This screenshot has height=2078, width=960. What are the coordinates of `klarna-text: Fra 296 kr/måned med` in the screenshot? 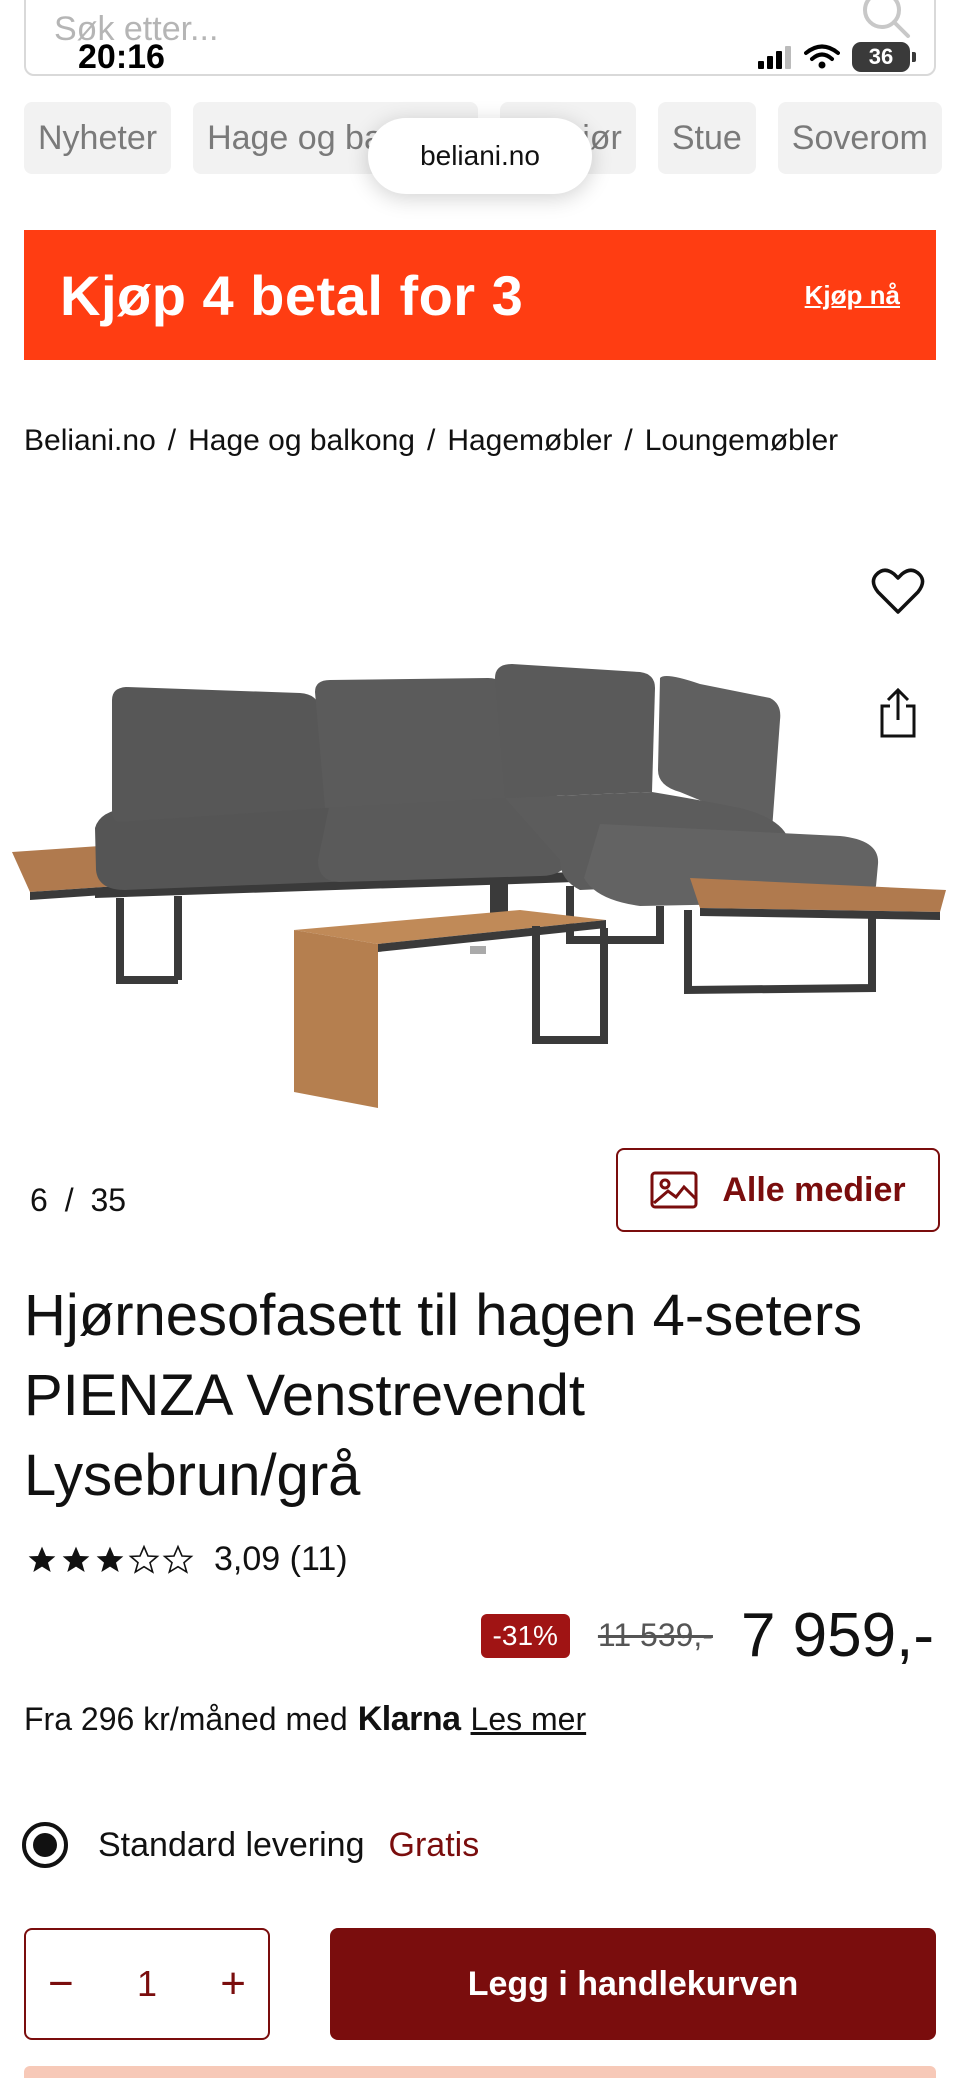 It's located at (186, 1719).